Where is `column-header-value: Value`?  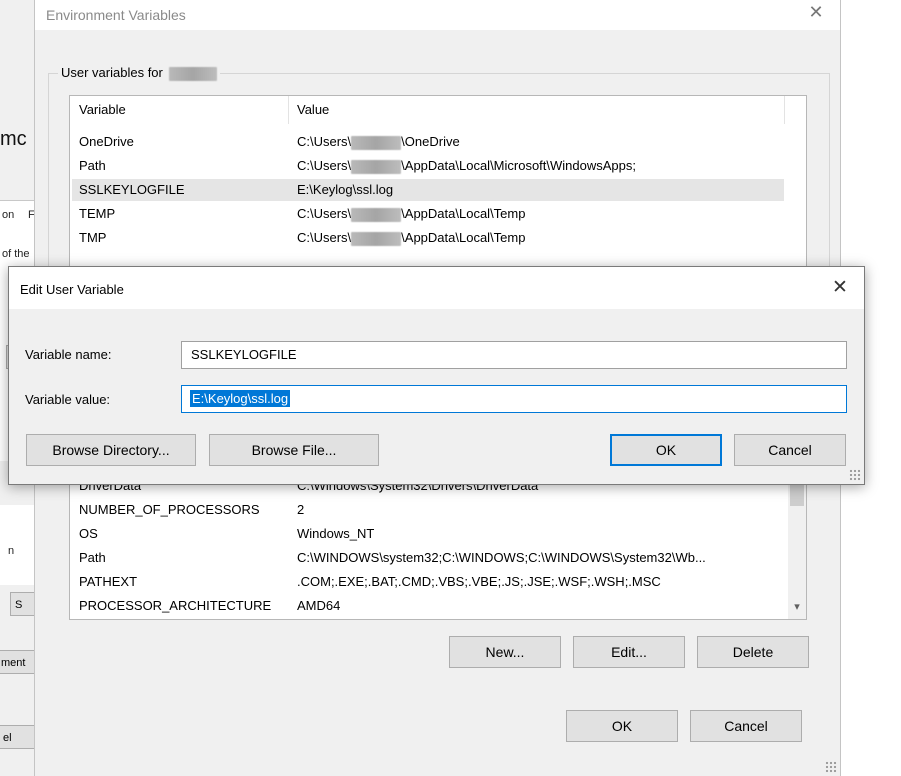 column-header-value: Value is located at coordinates (313, 109).